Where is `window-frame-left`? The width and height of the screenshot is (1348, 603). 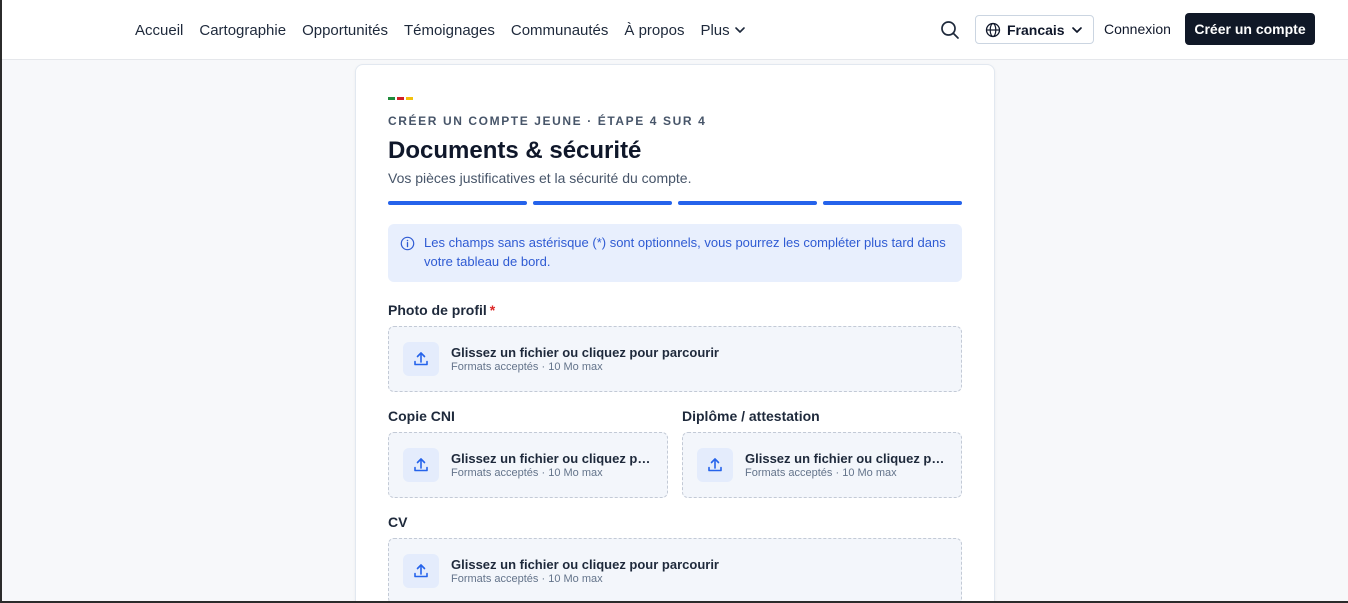 window-frame-left is located at coordinates (1, 301).